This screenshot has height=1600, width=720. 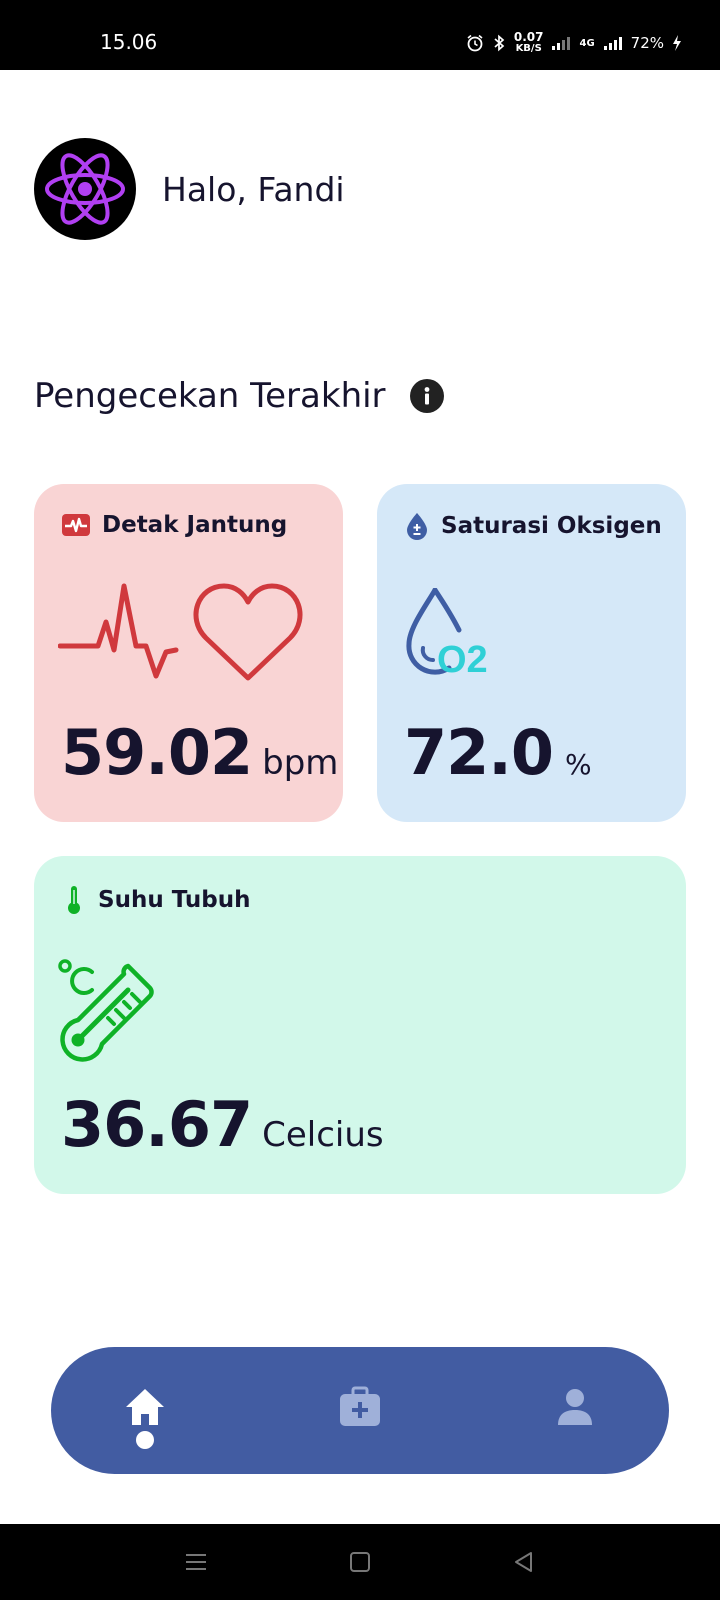 I want to click on user-icon, so click(x=575, y=1407).